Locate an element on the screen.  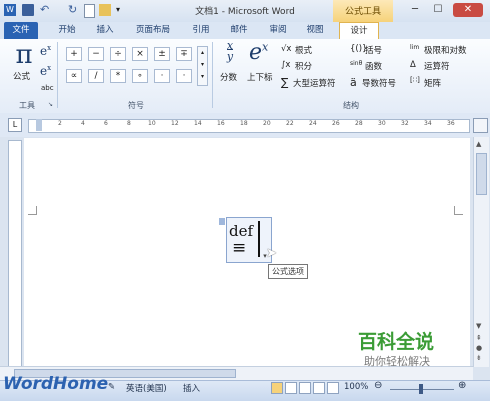
tab-file: 文件 is located at coordinates (21, 30).